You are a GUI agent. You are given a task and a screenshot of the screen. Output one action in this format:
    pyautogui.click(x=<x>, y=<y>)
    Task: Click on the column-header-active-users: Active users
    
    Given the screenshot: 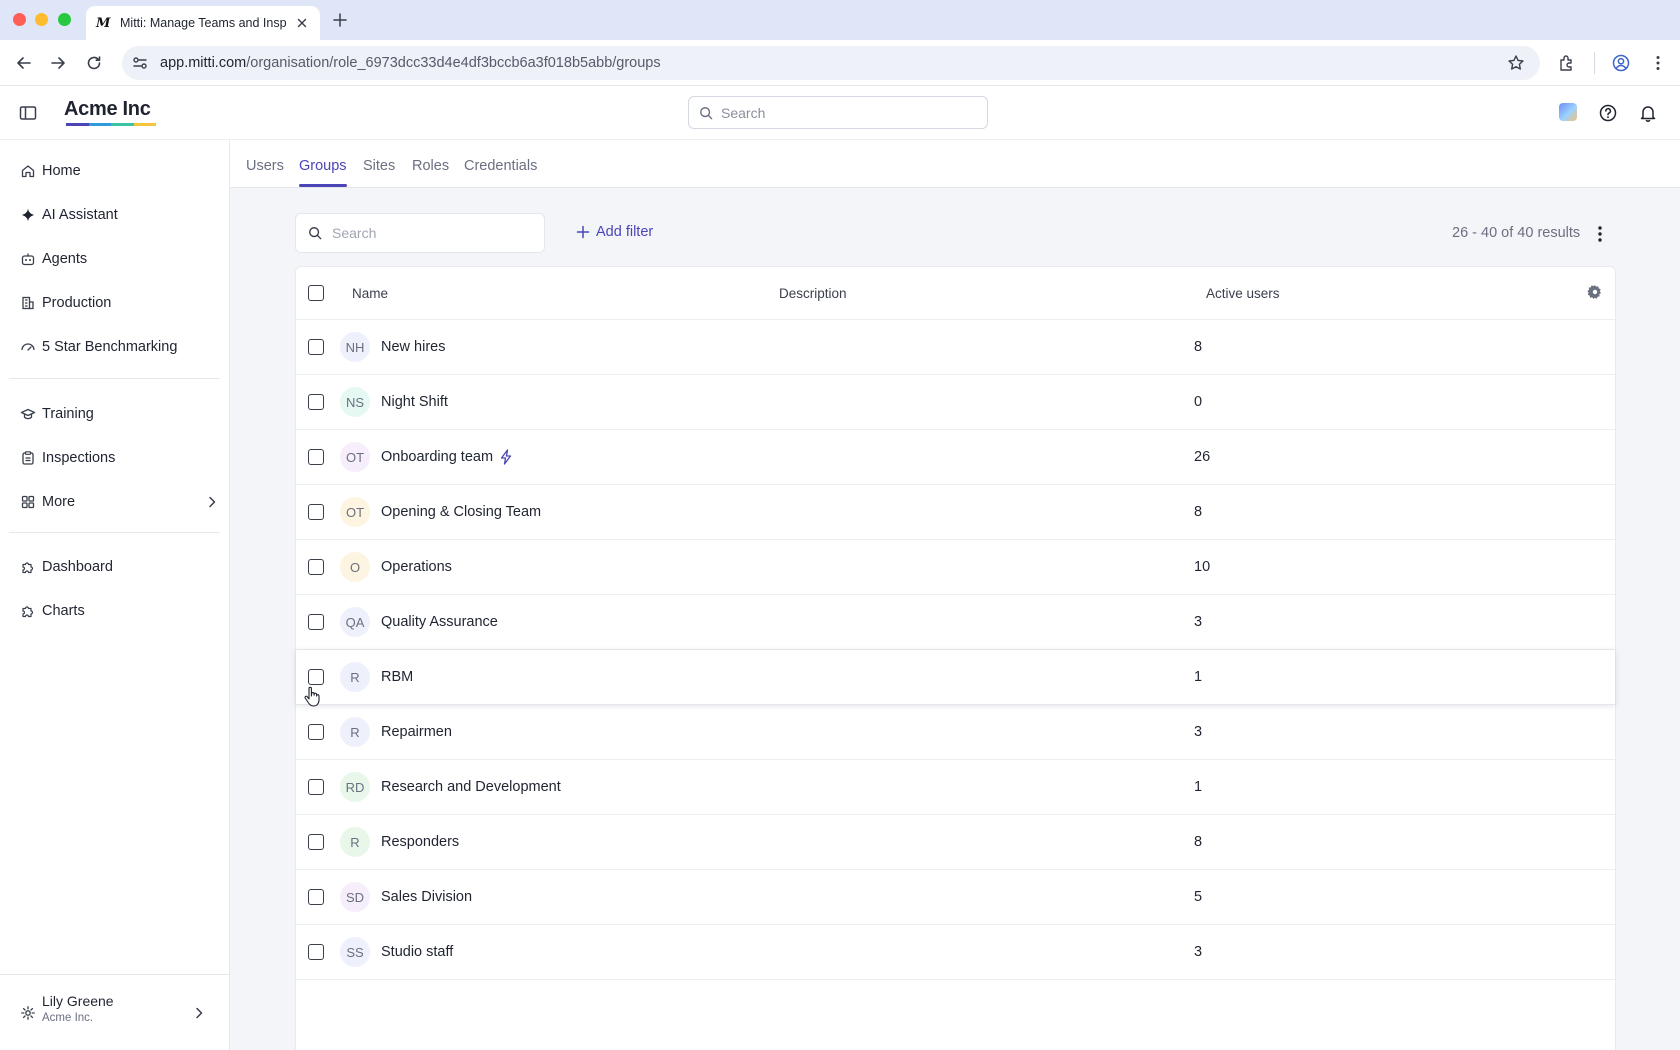 What is the action you would take?
    pyautogui.click(x=1243, y=293)
    